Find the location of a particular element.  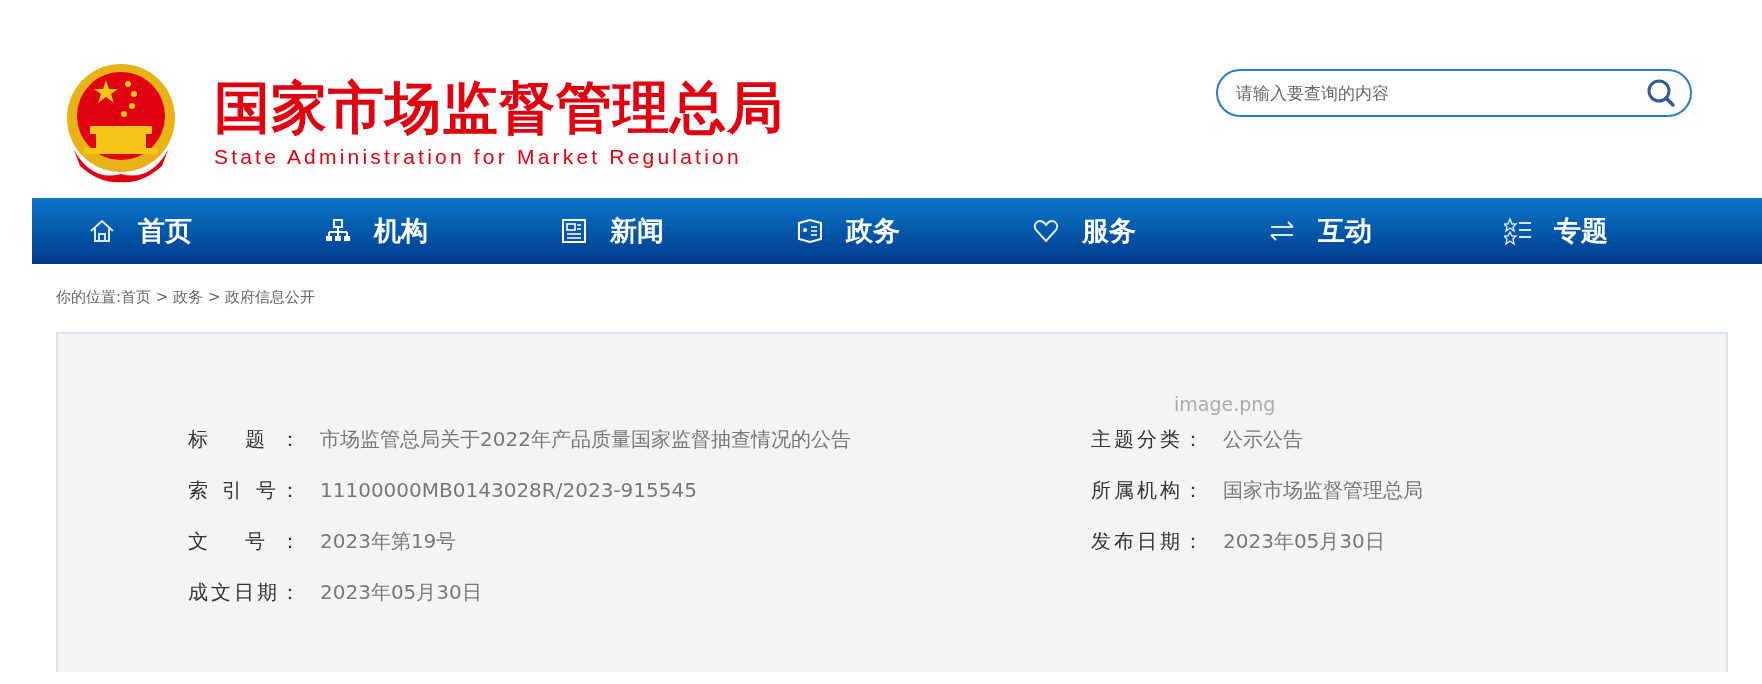

site-subtitle: State Administration for Market Regulation is located at coordinates (478, 156).